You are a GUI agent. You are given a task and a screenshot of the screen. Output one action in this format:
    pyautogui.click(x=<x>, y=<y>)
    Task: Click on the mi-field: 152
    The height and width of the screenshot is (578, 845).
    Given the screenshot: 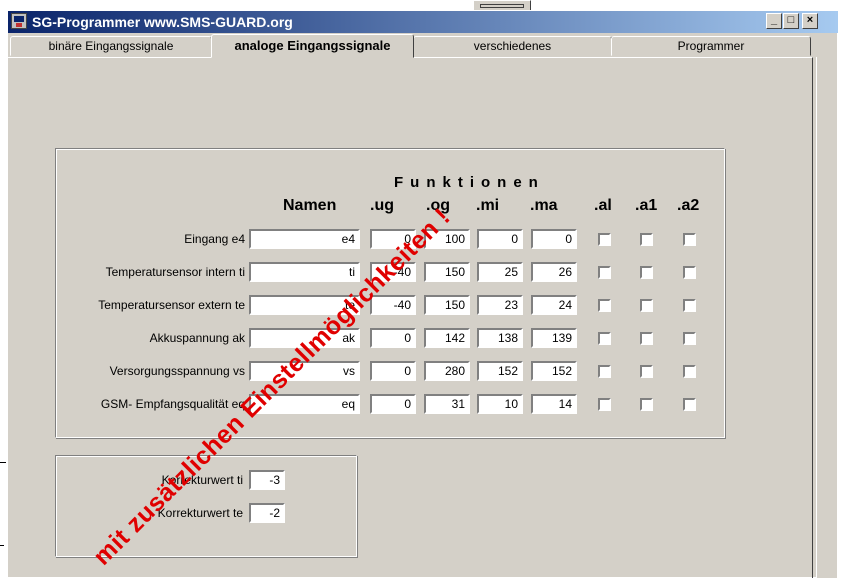 What is the action you would take?
    pyautogui.click(x=500, y=371)
    